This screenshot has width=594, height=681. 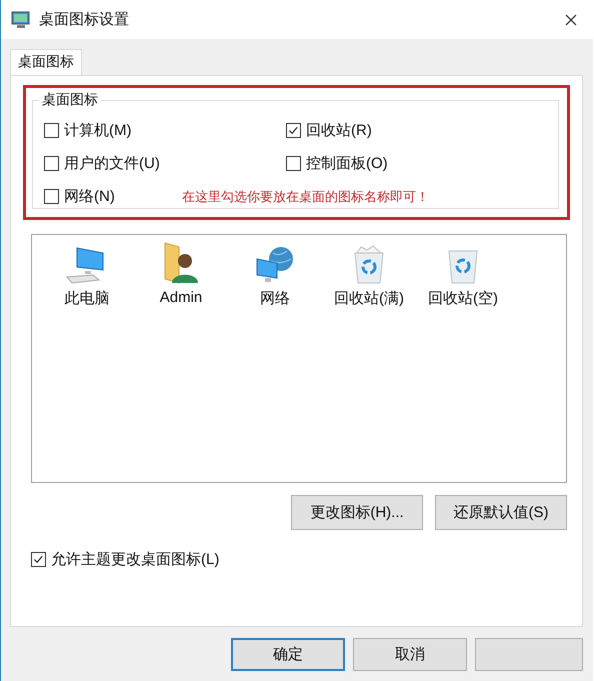 I want to click on action-button: 还原默认值(S), so click(x=501, y=512).